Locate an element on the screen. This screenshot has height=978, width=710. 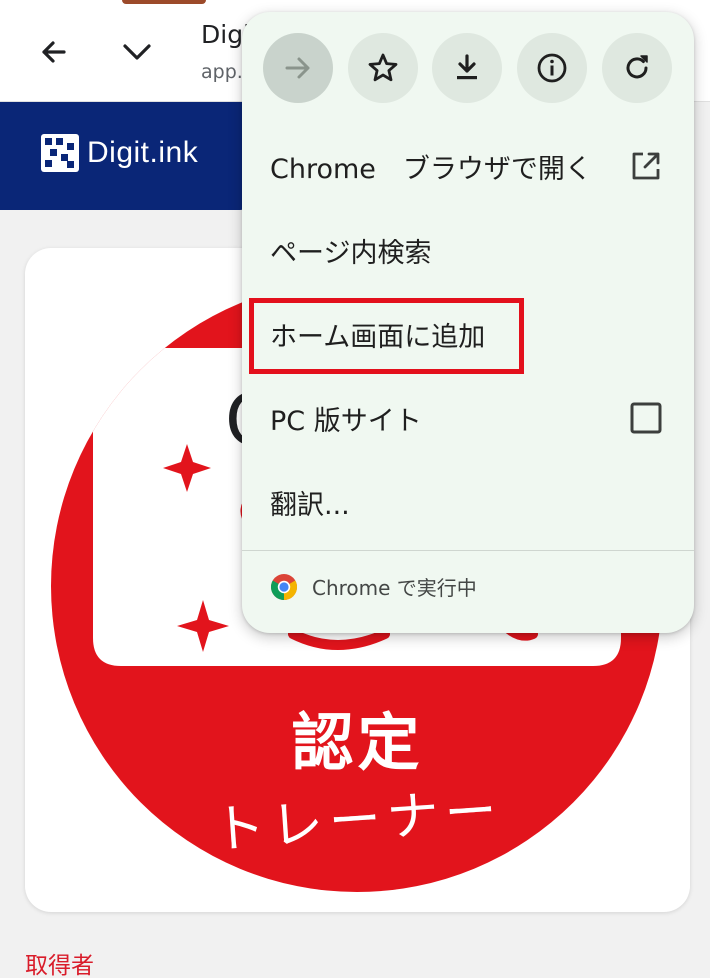
site-logo-text: Digit.ink is located at coordinates (143, 152).